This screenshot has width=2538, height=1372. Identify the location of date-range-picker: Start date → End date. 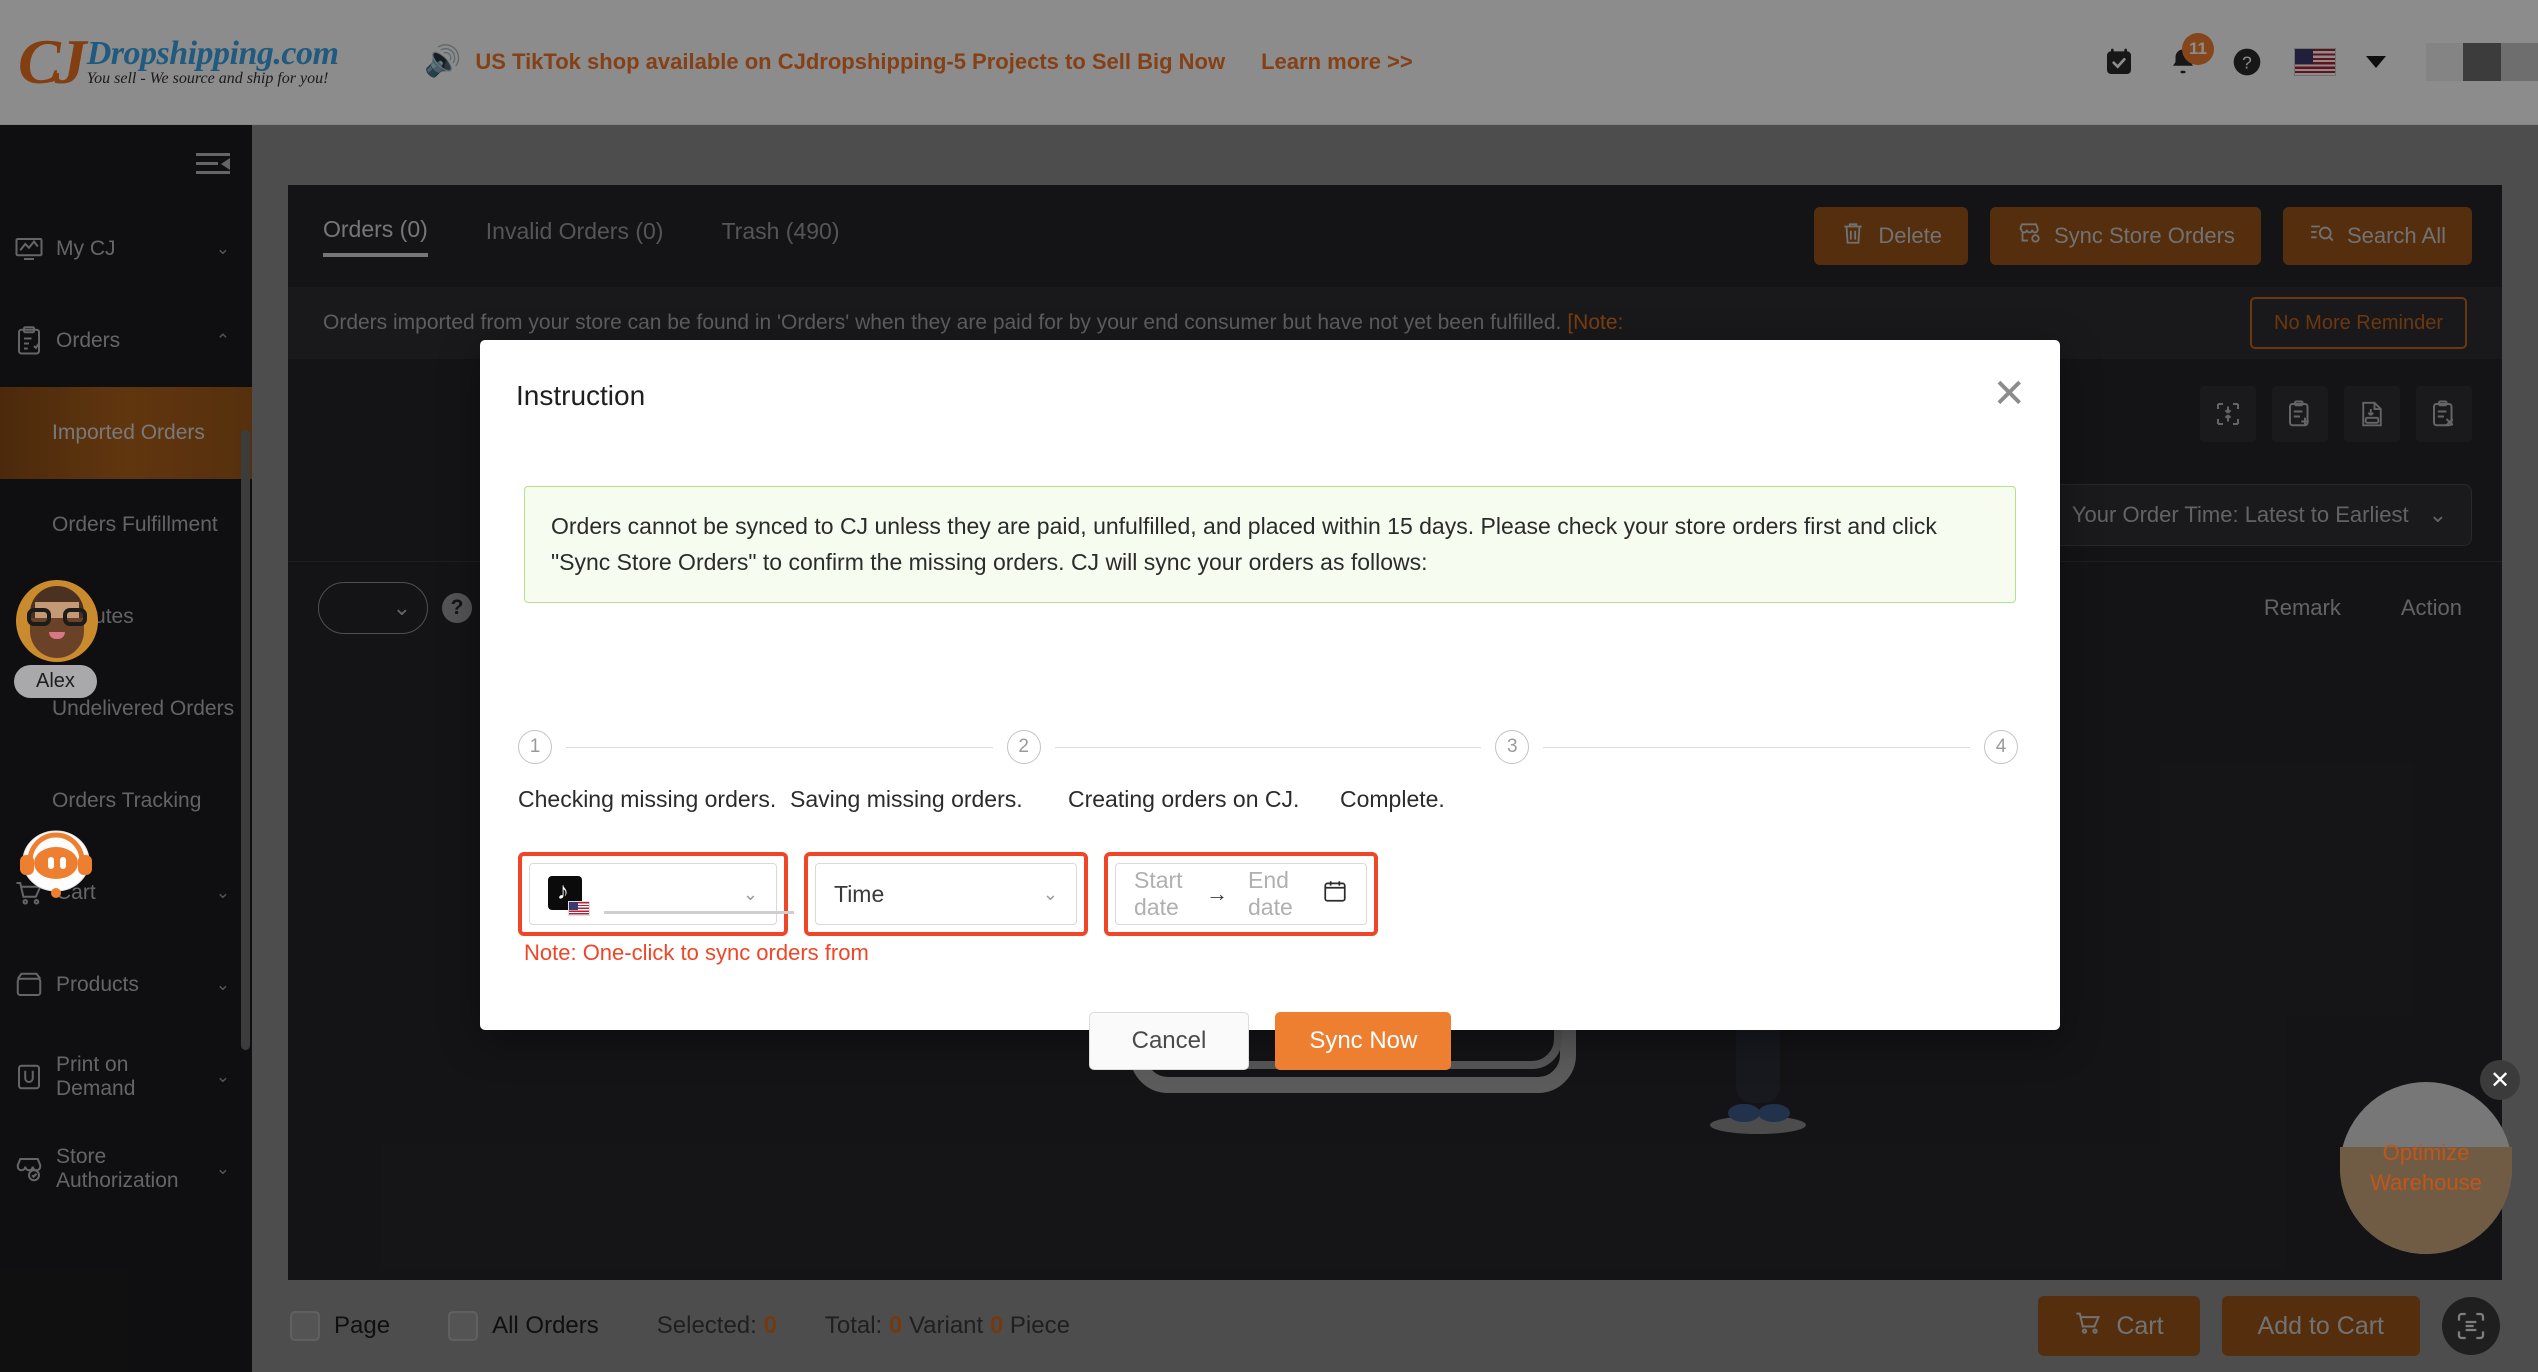
(1241, 894).